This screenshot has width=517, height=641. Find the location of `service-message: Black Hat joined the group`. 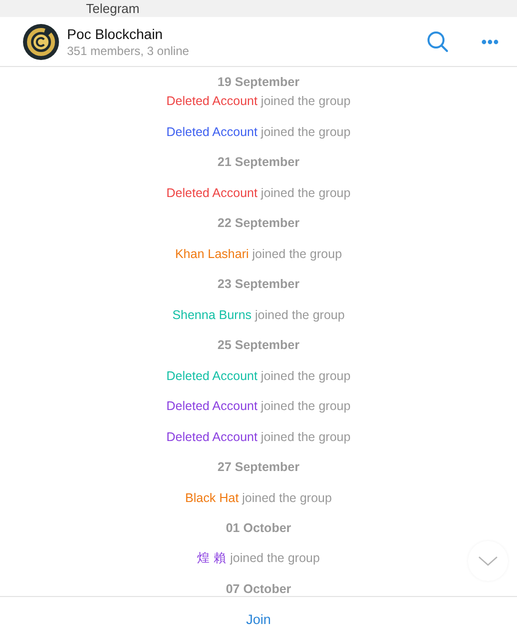

service-message: Black Hat joined the group is located at coordinates (258, 497).